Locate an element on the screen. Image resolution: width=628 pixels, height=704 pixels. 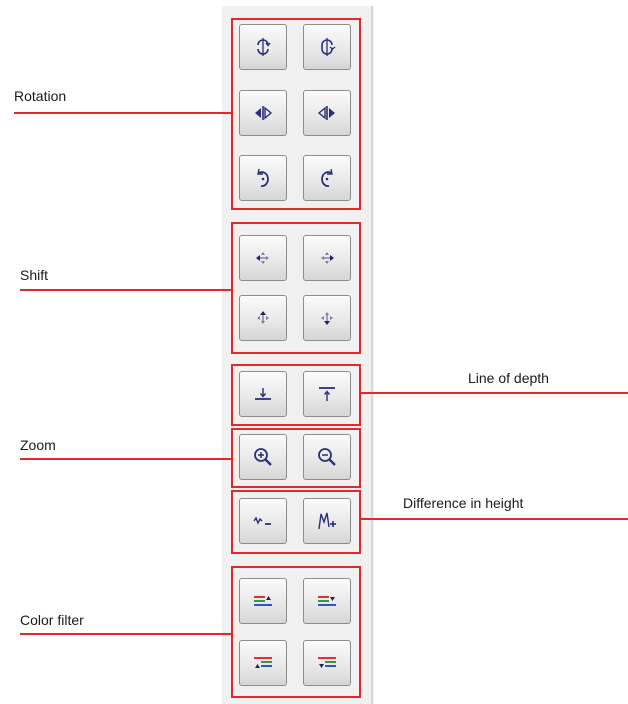
rotate-vertical-cw-icon is located at coordinates (263, 47).